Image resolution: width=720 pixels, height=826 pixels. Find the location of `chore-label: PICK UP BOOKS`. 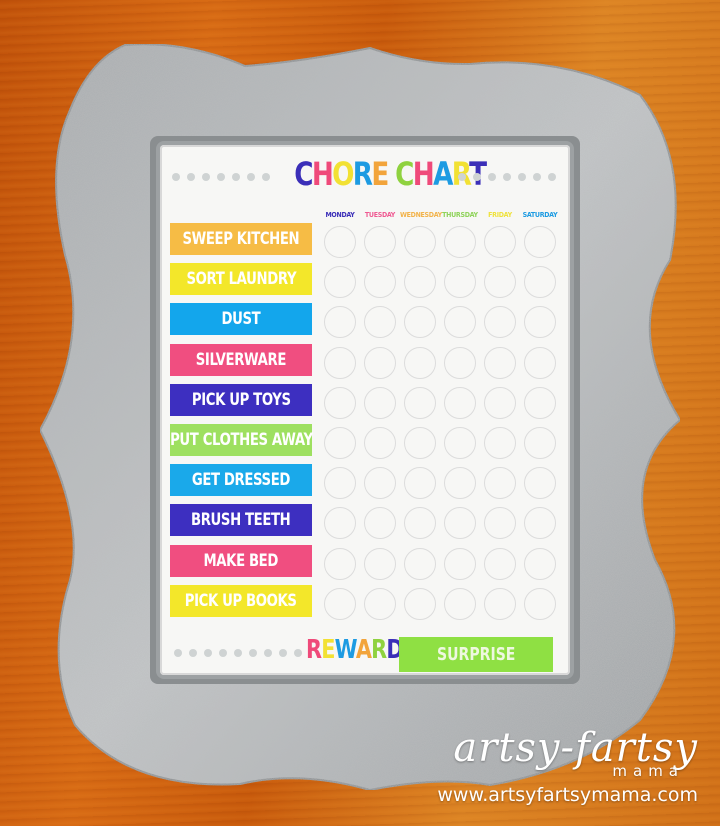

chore-label: PICK UP BOOKS is located at coordinates (241, 600).